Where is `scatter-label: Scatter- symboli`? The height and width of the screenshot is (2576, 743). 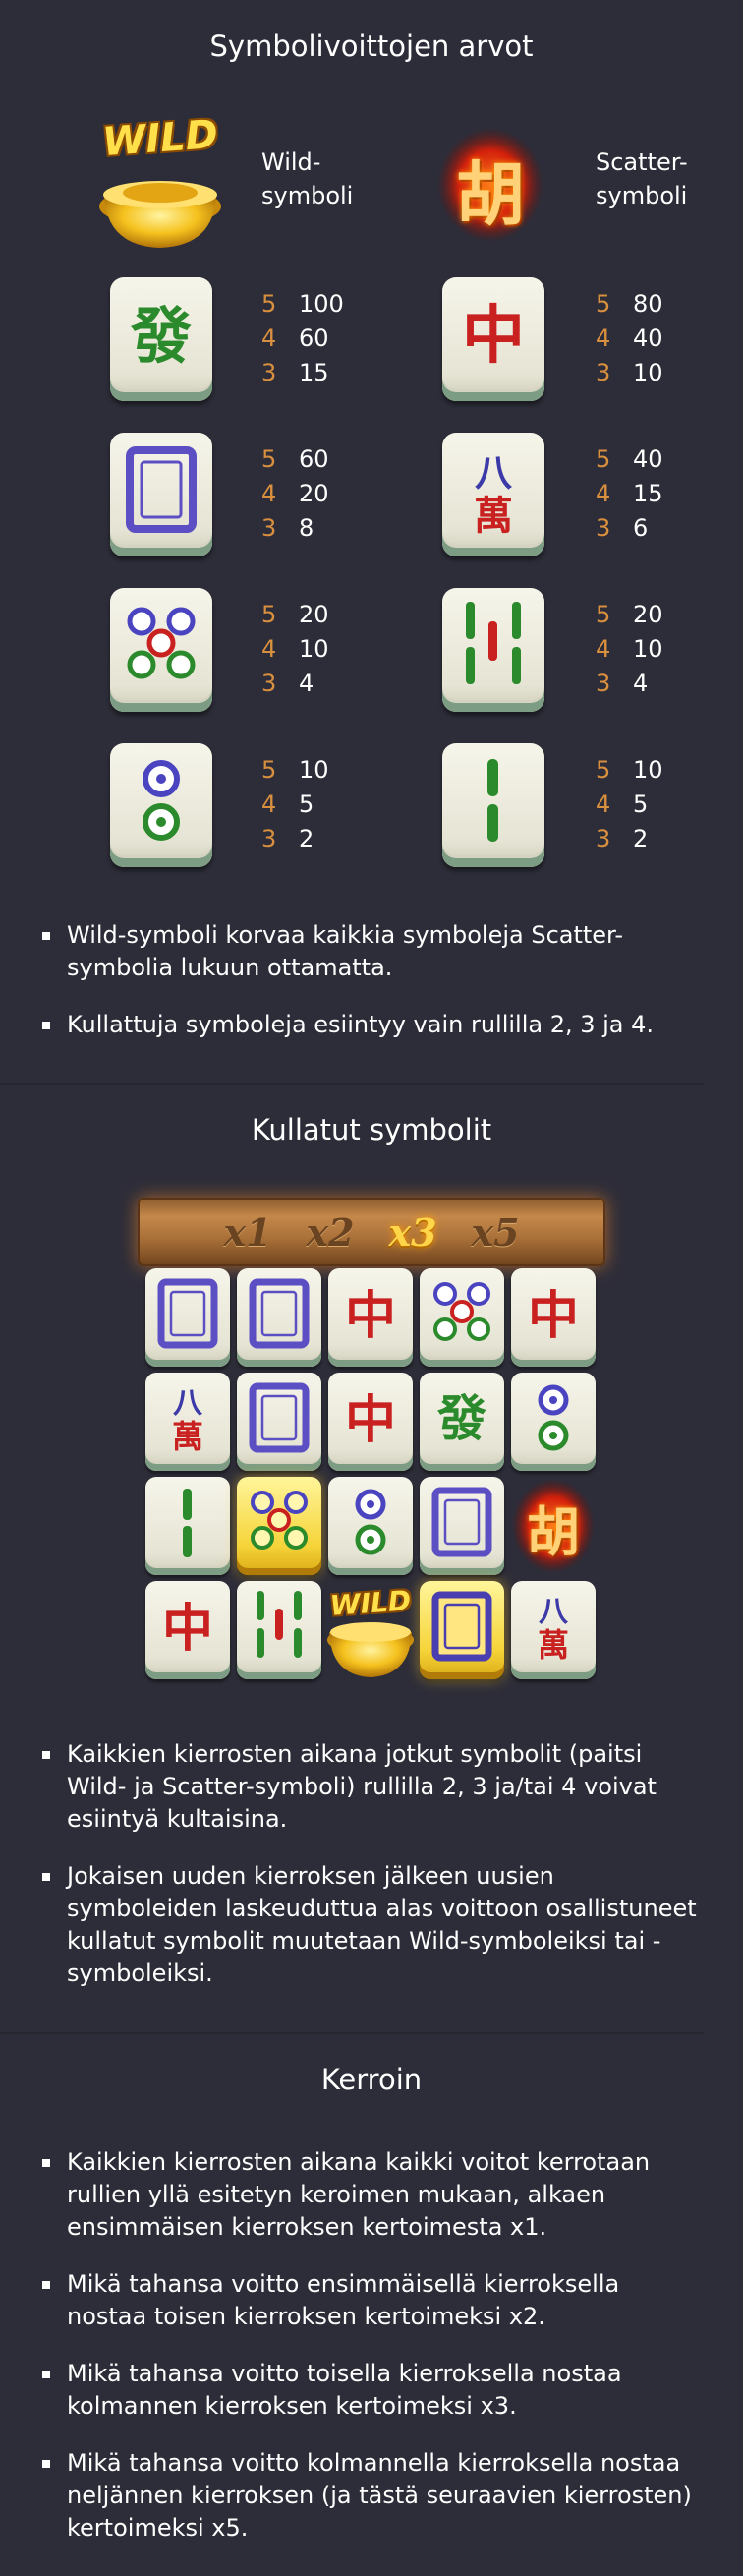 scatter-label: Scatter- symboli is located at coordinates (642, 178).